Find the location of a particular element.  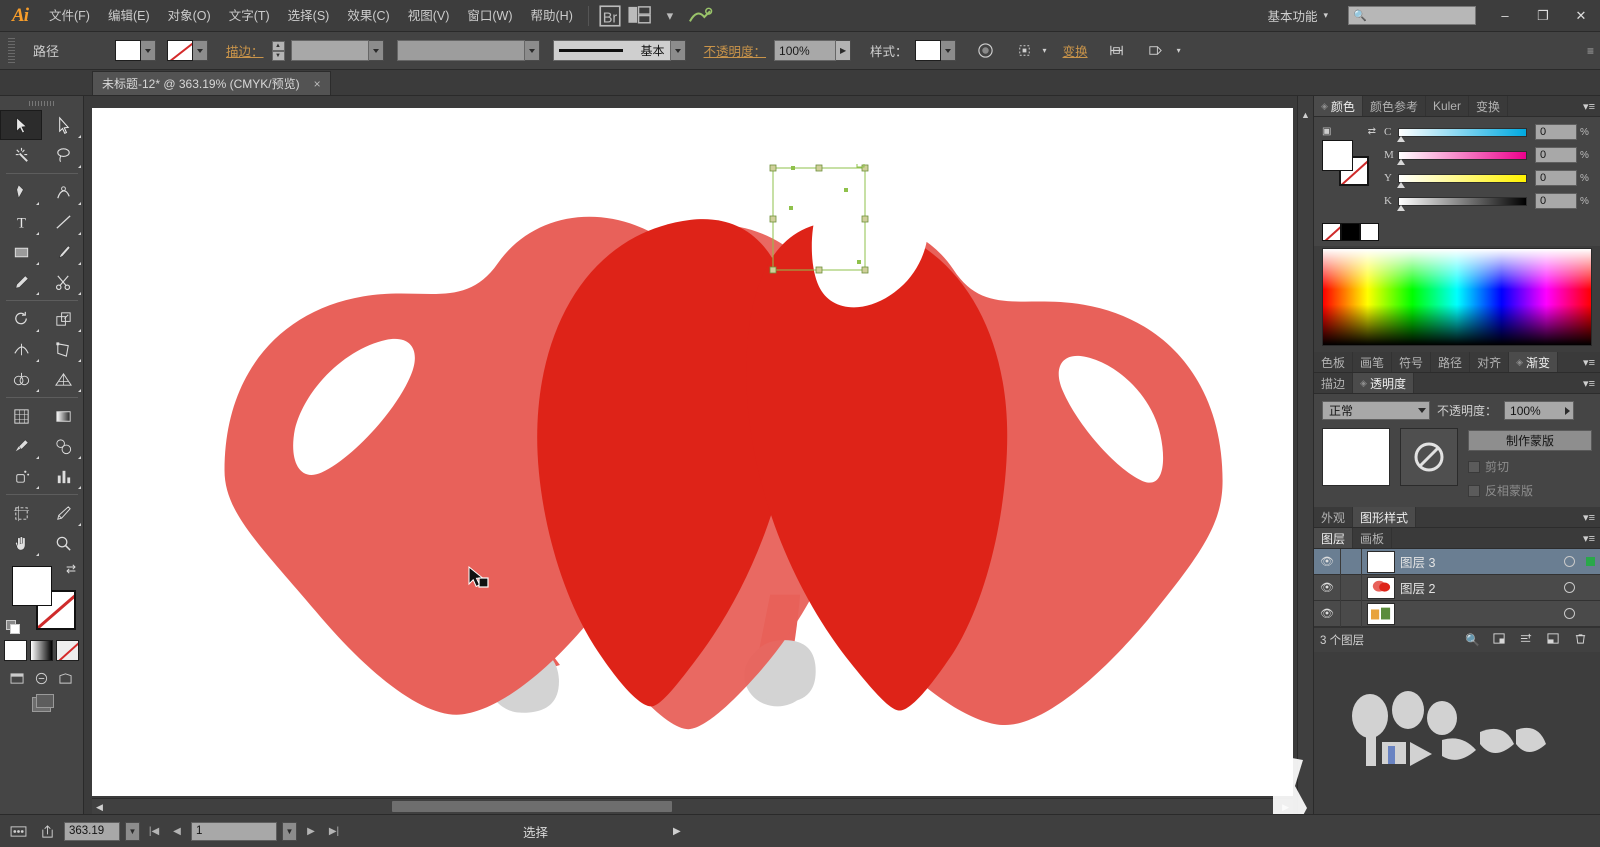

scale-tool is located at coordinates (63, 319).